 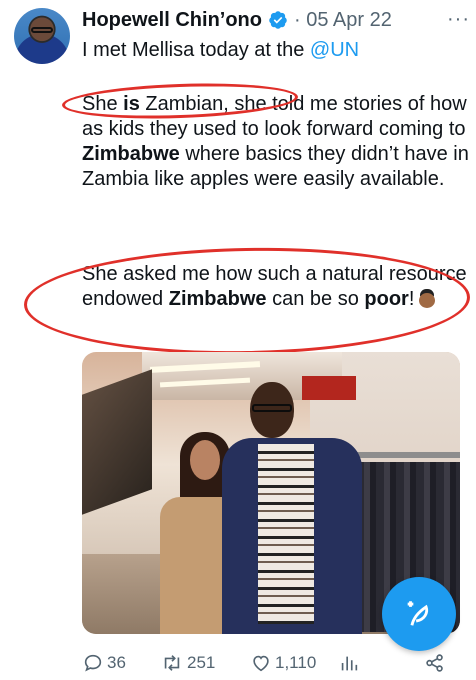 I want to click on tweet-text-line1: I met Mellisa today at the @UN, so click(x=276, y=50).